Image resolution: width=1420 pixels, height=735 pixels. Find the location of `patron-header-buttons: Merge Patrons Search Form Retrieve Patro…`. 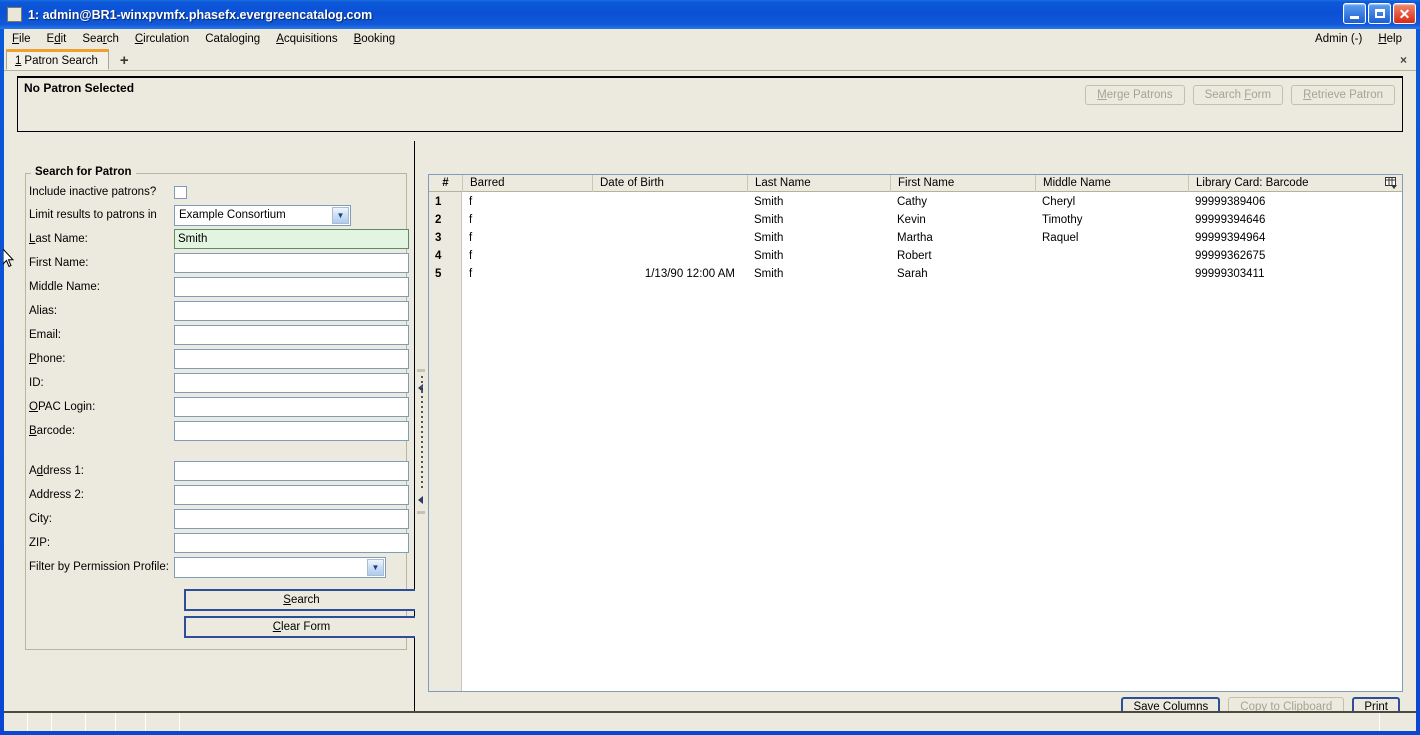

patron-header-buttons: Merge Patrons Search Form Retrieve Patro… is located at coordinates (1240, 95).